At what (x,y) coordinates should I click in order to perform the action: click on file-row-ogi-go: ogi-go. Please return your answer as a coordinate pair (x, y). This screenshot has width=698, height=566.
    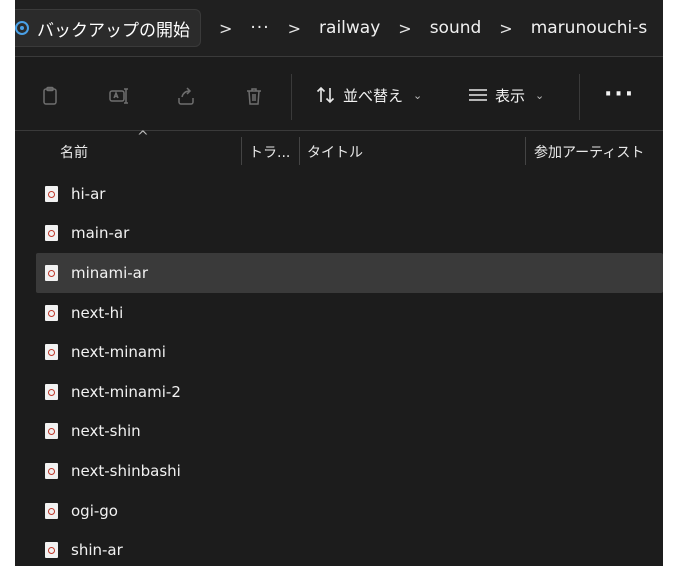
    Looking at the image, I should click on (339, 511).